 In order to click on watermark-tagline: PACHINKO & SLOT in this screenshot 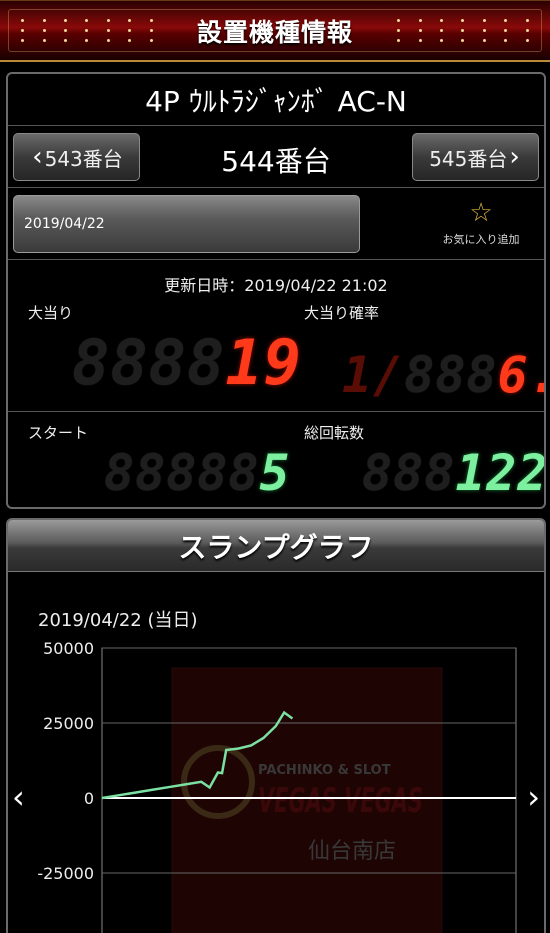, I will do `click(324, 770)`.